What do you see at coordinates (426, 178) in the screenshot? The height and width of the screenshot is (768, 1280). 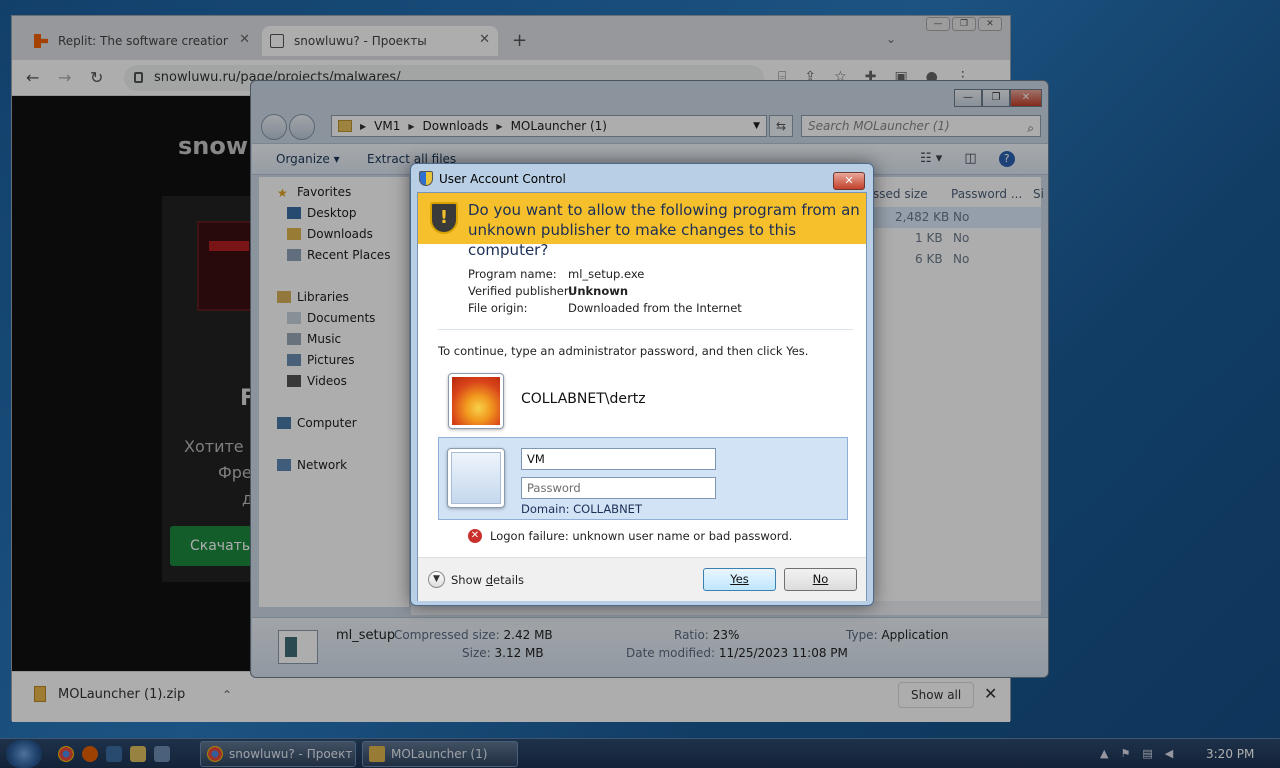 I see `uac-shield-icon` at bounding box center [426, 178].